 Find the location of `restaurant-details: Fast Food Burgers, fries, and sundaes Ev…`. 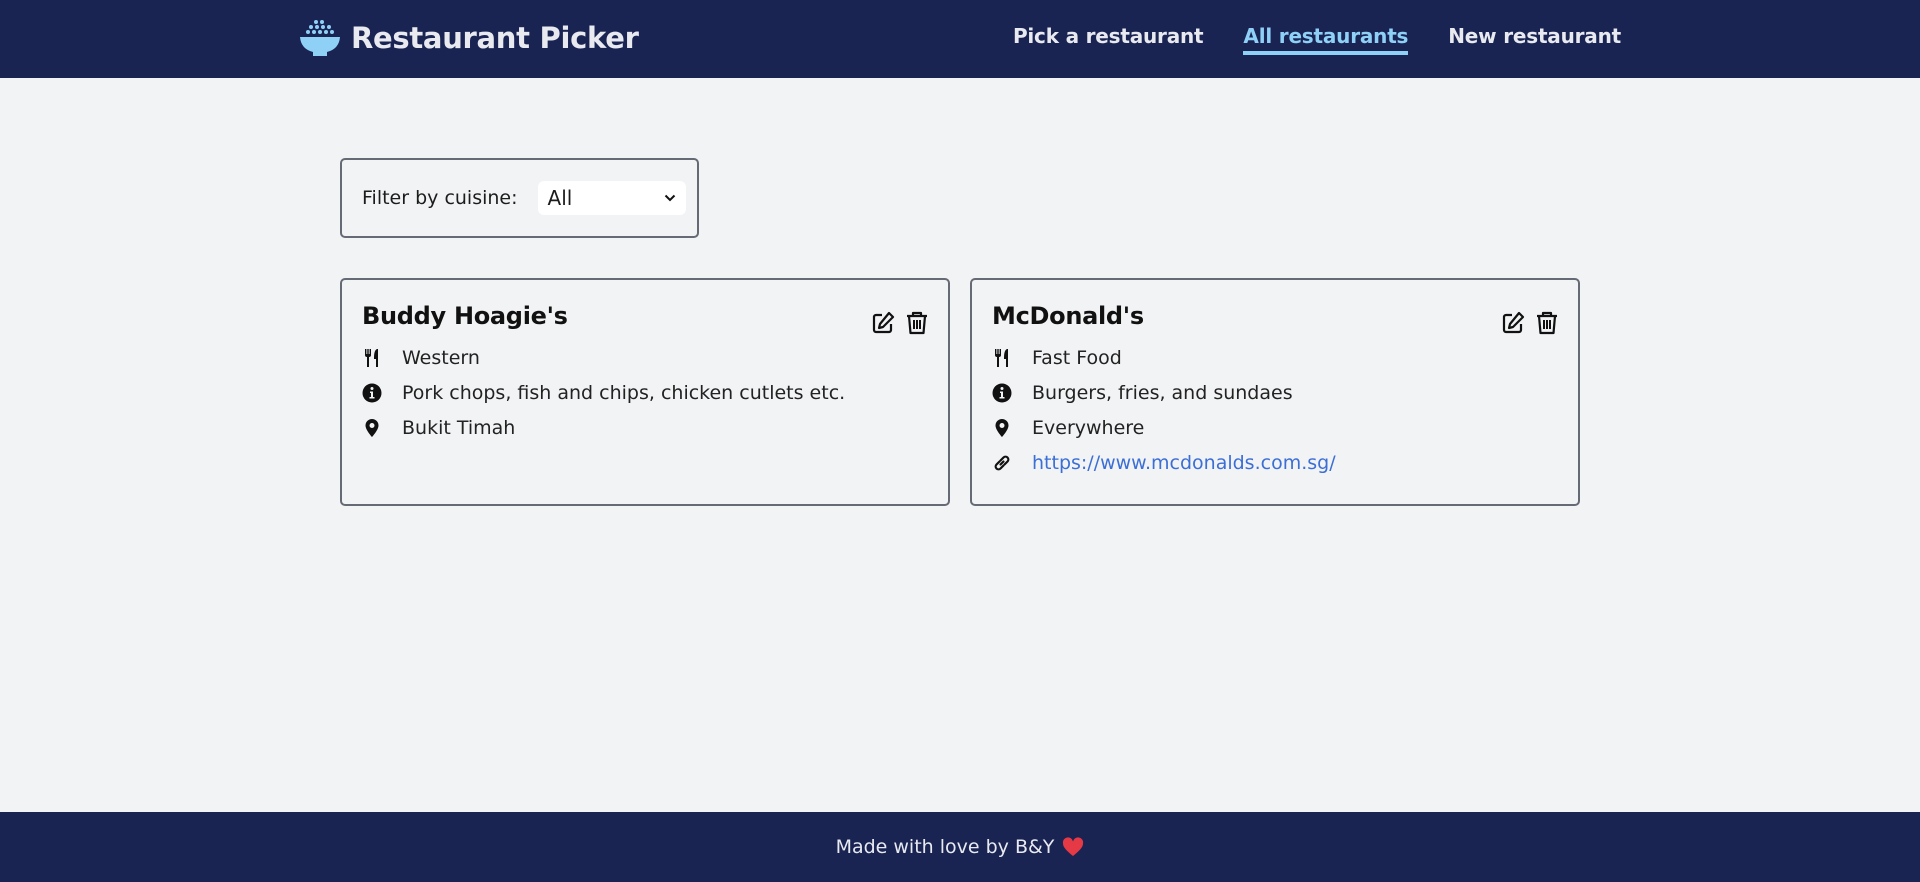

restaurant-details: Fast Food Burgers, fries, and sundaes Ev… is located at coordinates (1275, 410).